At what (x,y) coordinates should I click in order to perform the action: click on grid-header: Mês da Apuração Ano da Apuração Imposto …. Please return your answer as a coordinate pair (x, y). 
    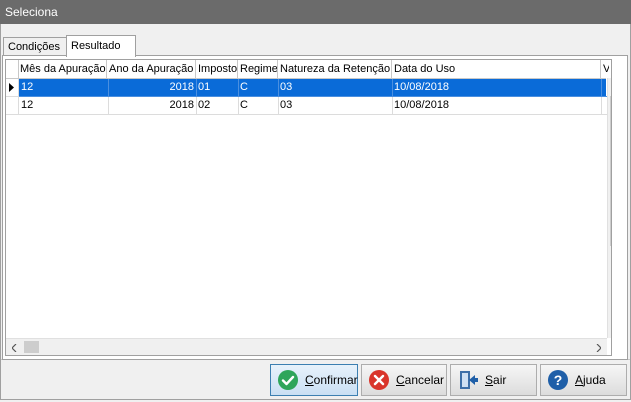
    Looking at the image, I should click on (307, 69).